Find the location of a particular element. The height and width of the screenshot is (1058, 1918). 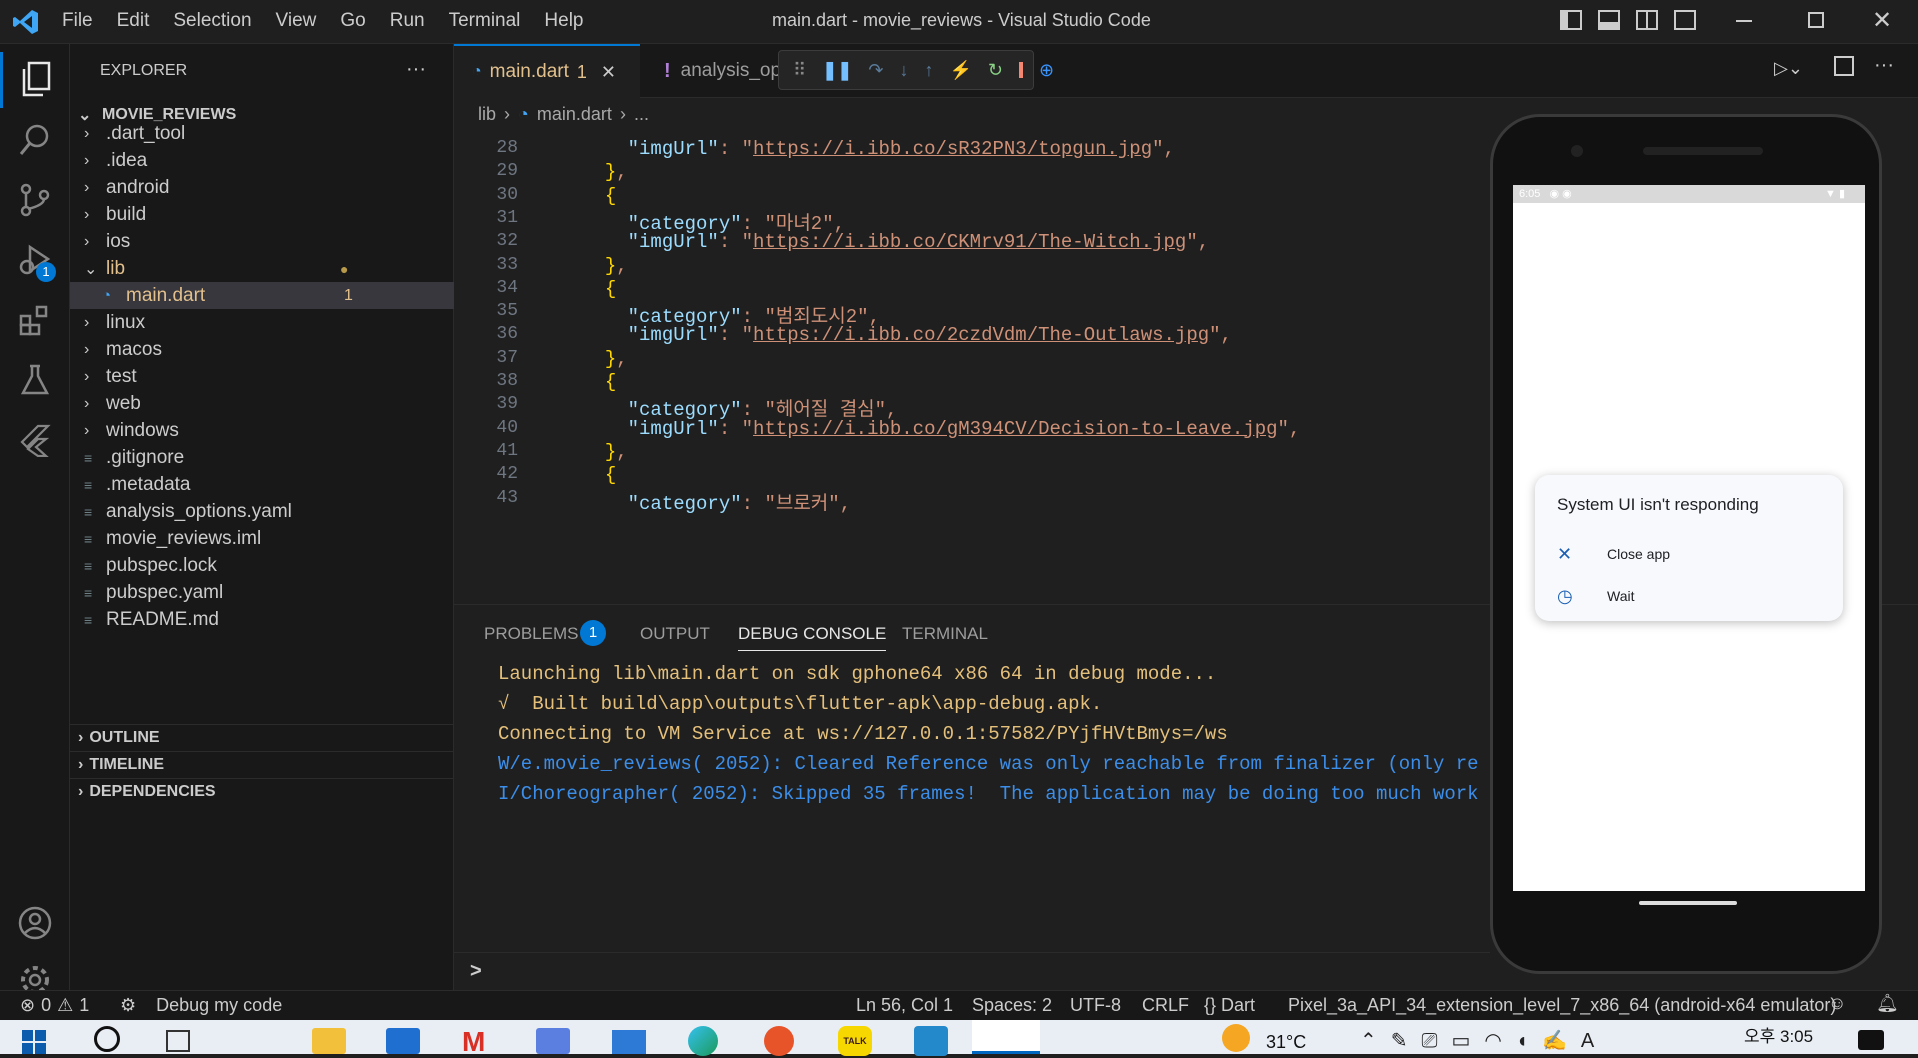

close-app-option: ✕ Close app is located at coordinates (1692, 554).